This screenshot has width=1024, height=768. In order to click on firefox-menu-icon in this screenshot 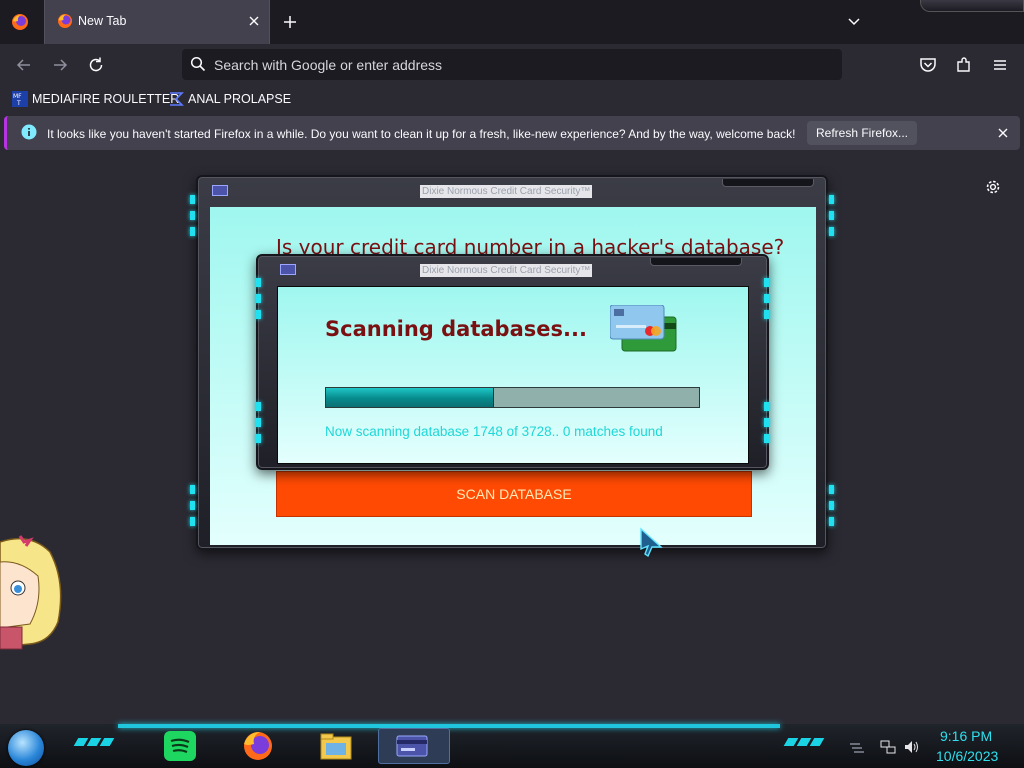, I will do `click(20, 22)`.